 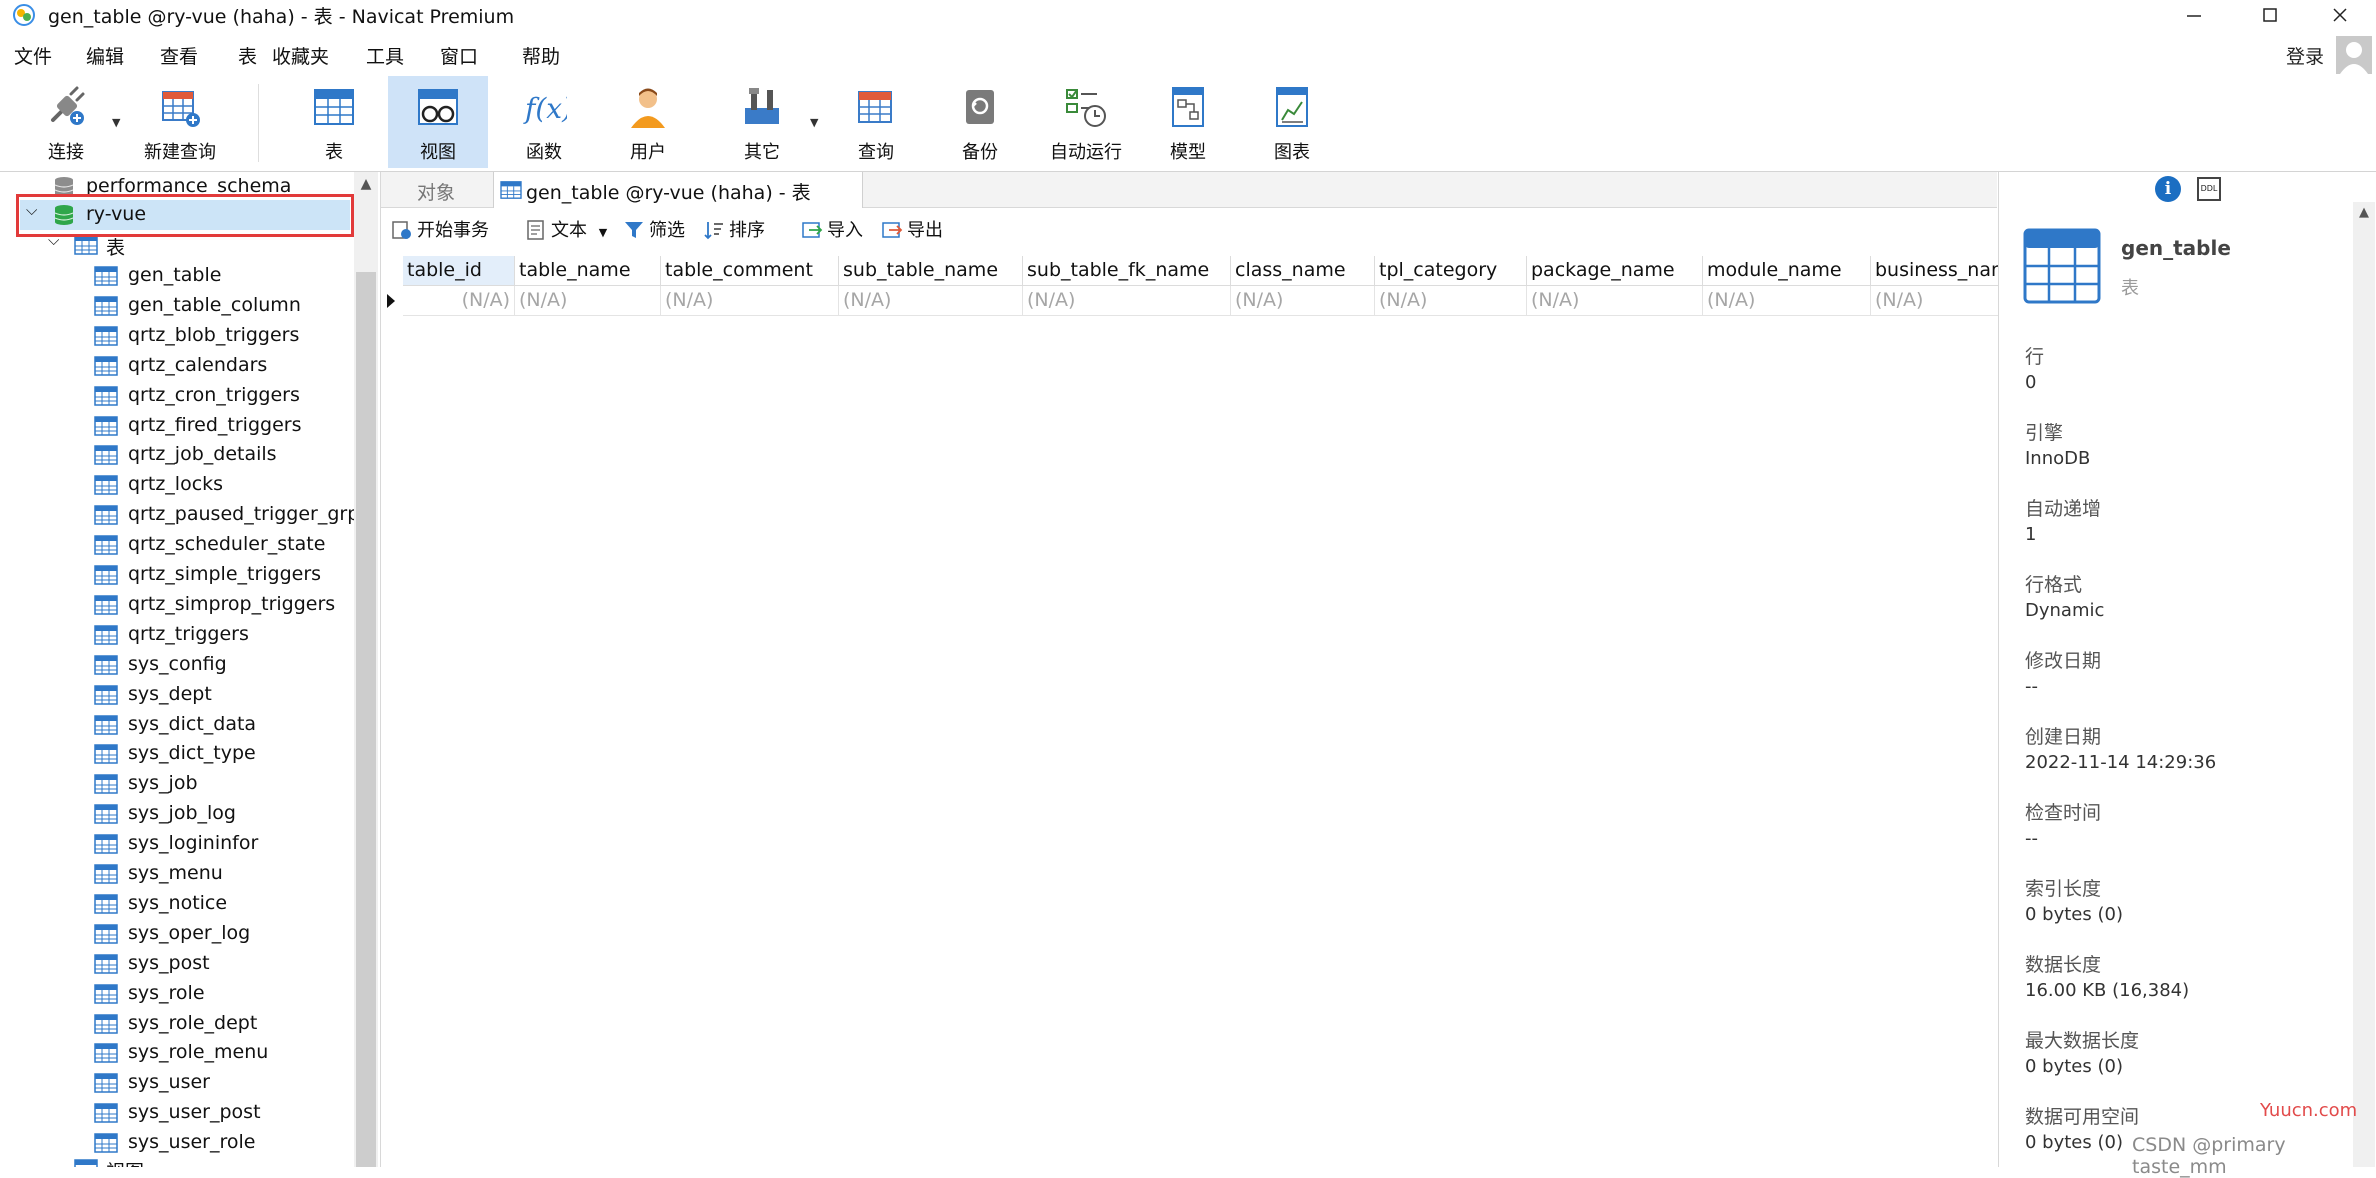 What do you see at coordinates (177, 754) in the screenshot?
I see `nav-table-item: sys_dict_type` at bounding box center [177, 754].